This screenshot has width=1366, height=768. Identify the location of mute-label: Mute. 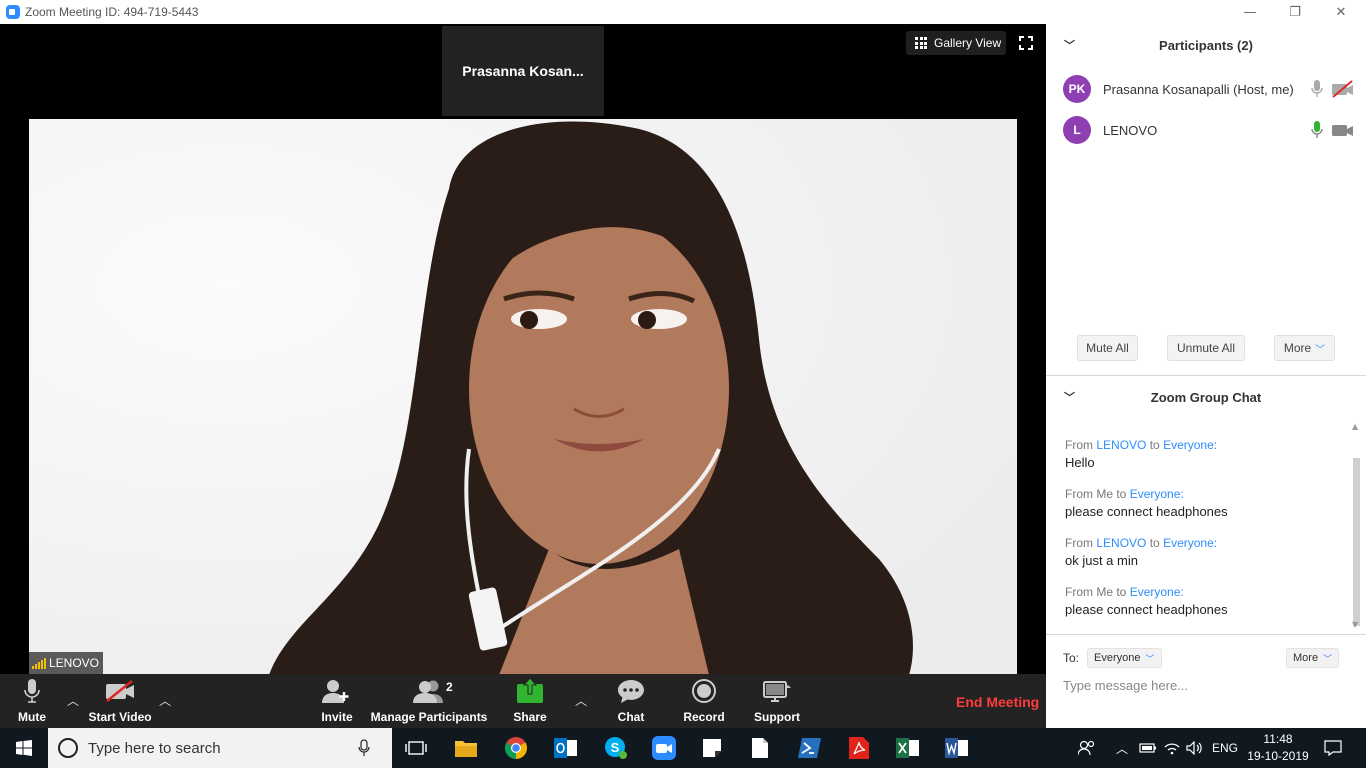
(32, 717).